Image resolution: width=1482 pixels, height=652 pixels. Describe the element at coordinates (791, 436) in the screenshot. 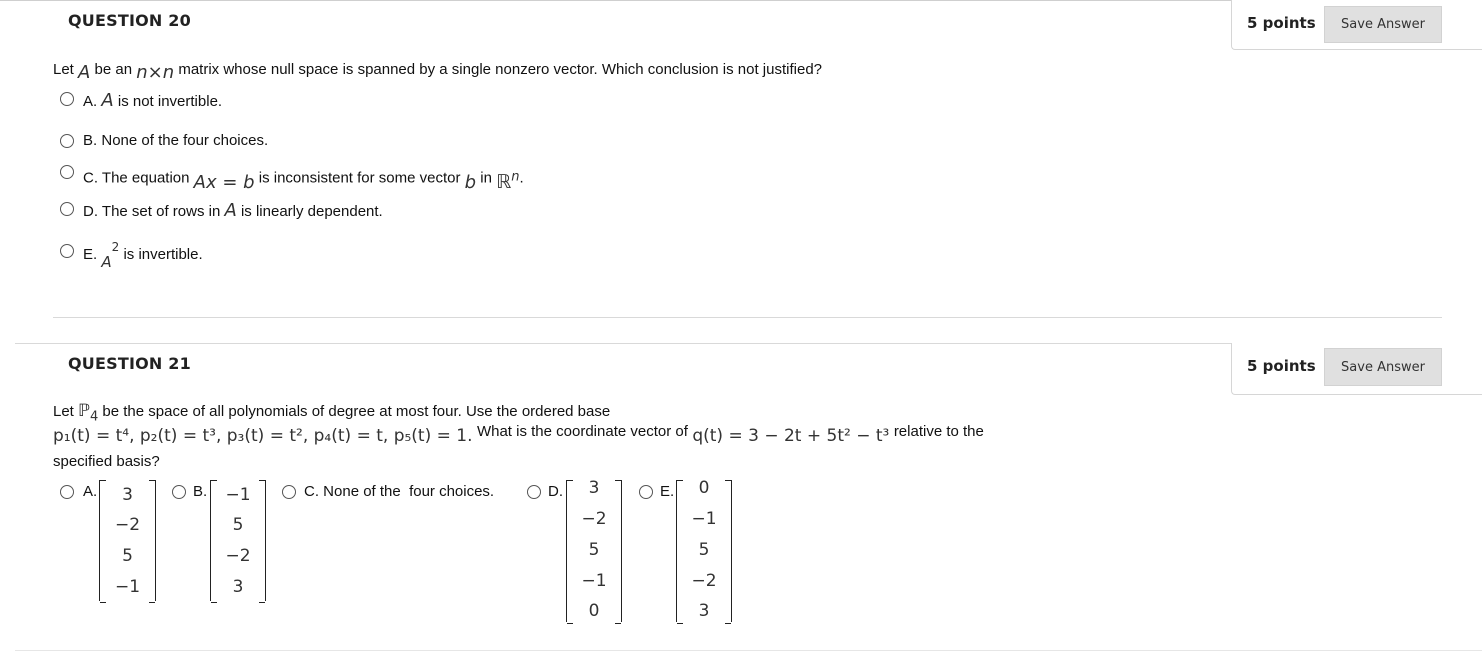

I see `math-q: q(t) = 3 − 2t + 5t² − t³` at that location.